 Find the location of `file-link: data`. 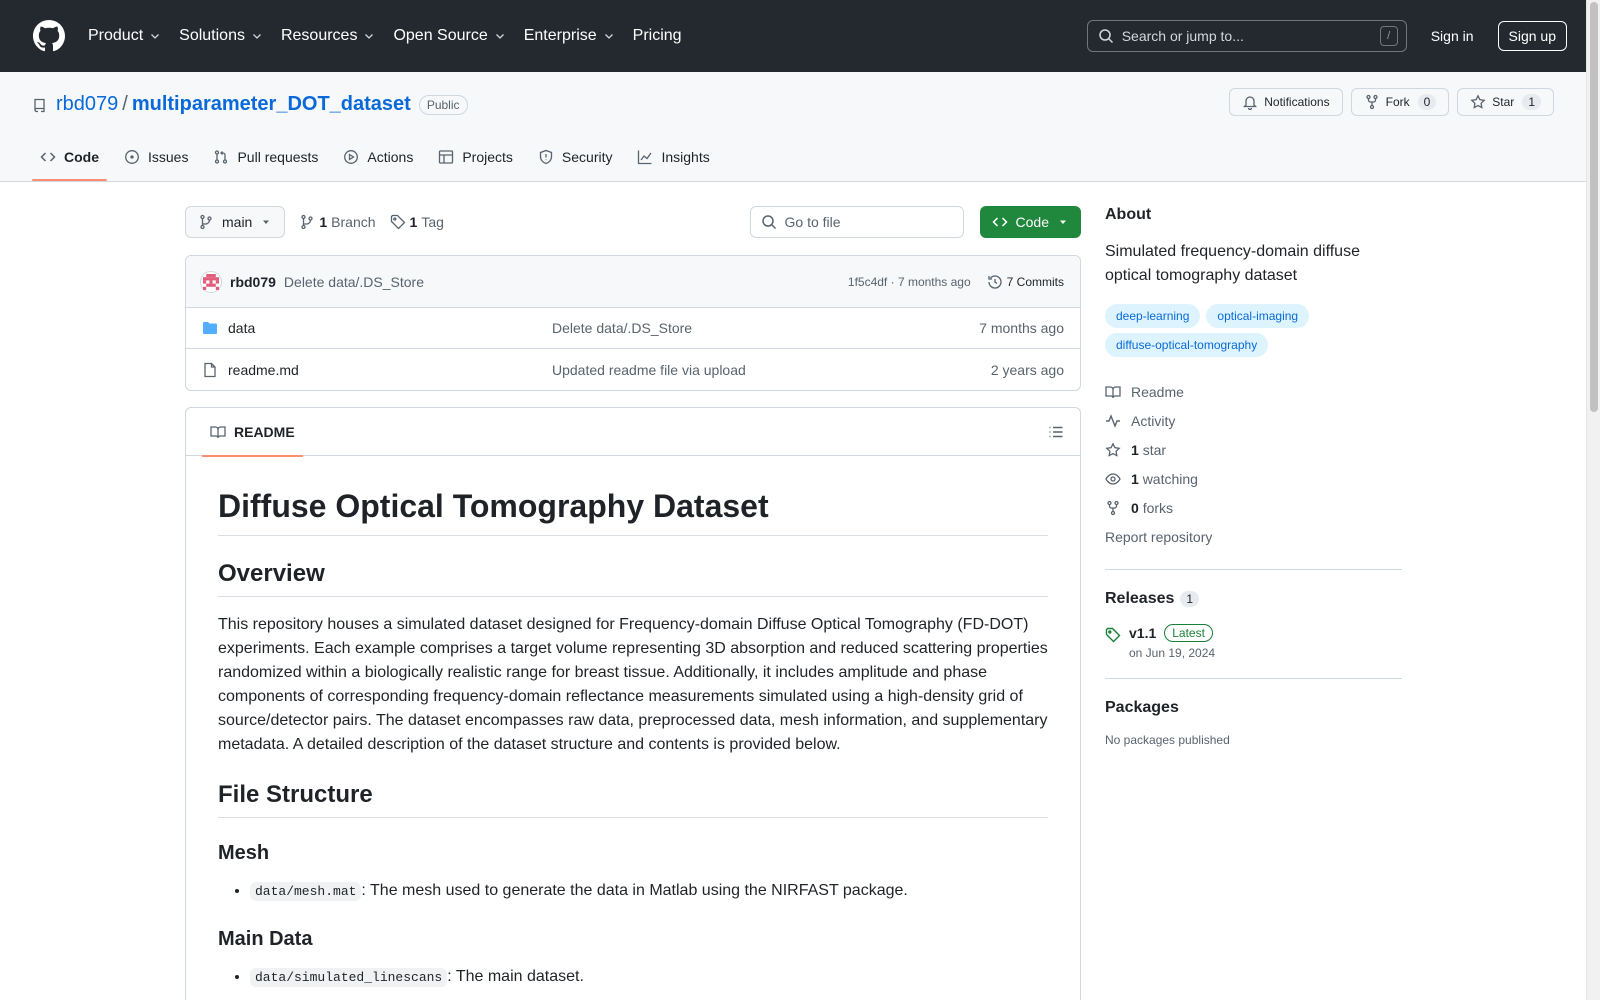

file-link: data is located at coordinates (241, 328).